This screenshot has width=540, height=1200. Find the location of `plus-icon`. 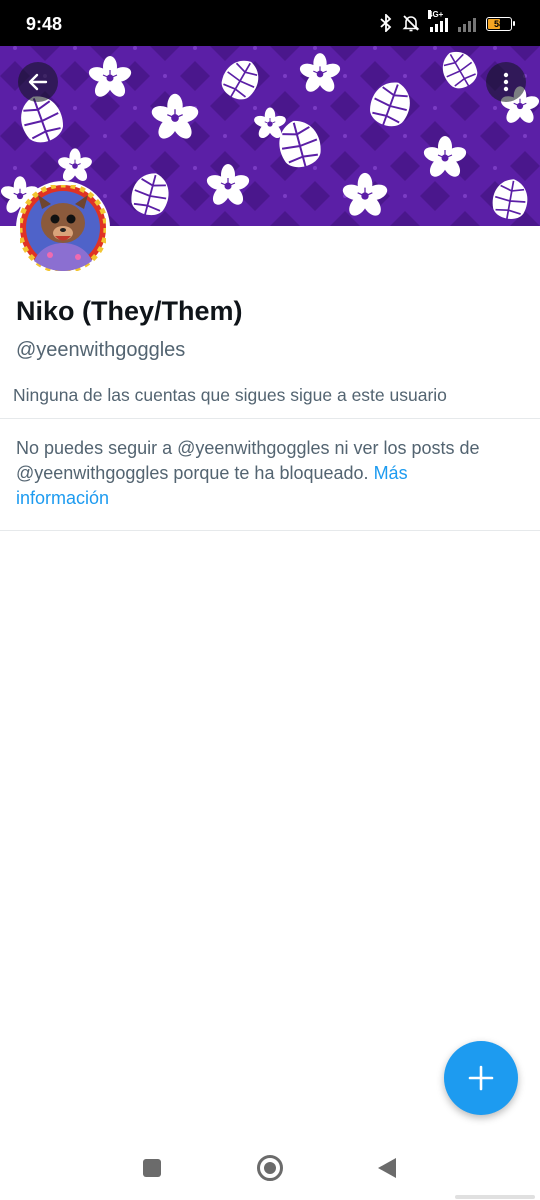

plus-icon is located at coordinates (481, 1078).